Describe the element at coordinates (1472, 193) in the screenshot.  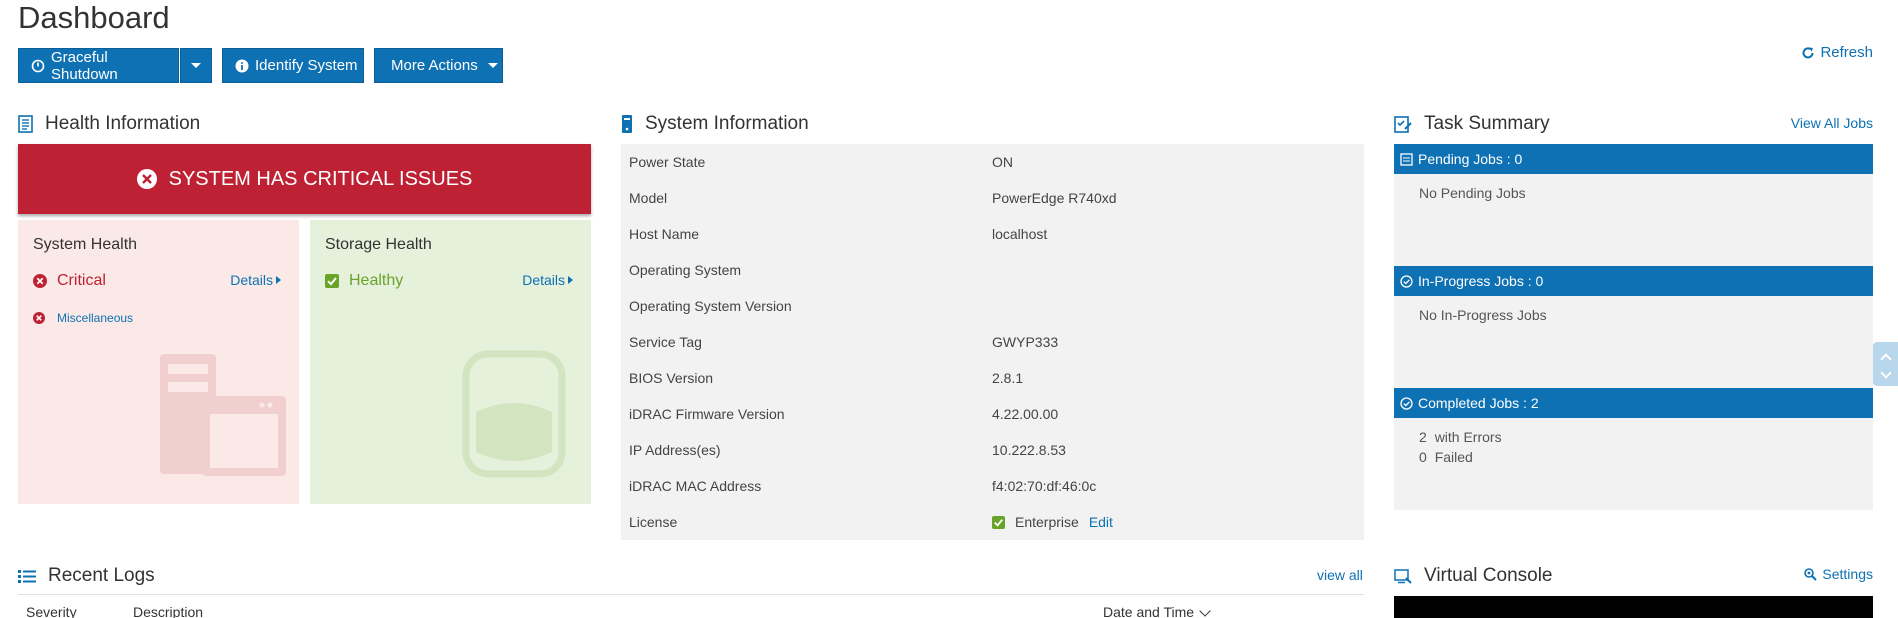
I see `pending-jobs-text: No Pending Jobs` at that location.